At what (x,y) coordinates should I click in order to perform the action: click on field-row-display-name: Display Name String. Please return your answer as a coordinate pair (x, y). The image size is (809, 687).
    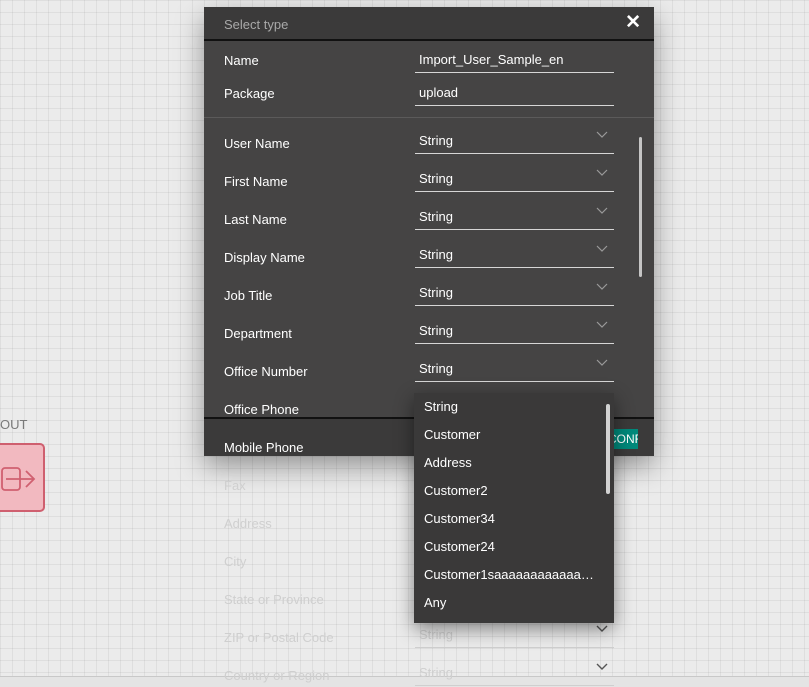
    Looking at the image, I should click on (429, 251).